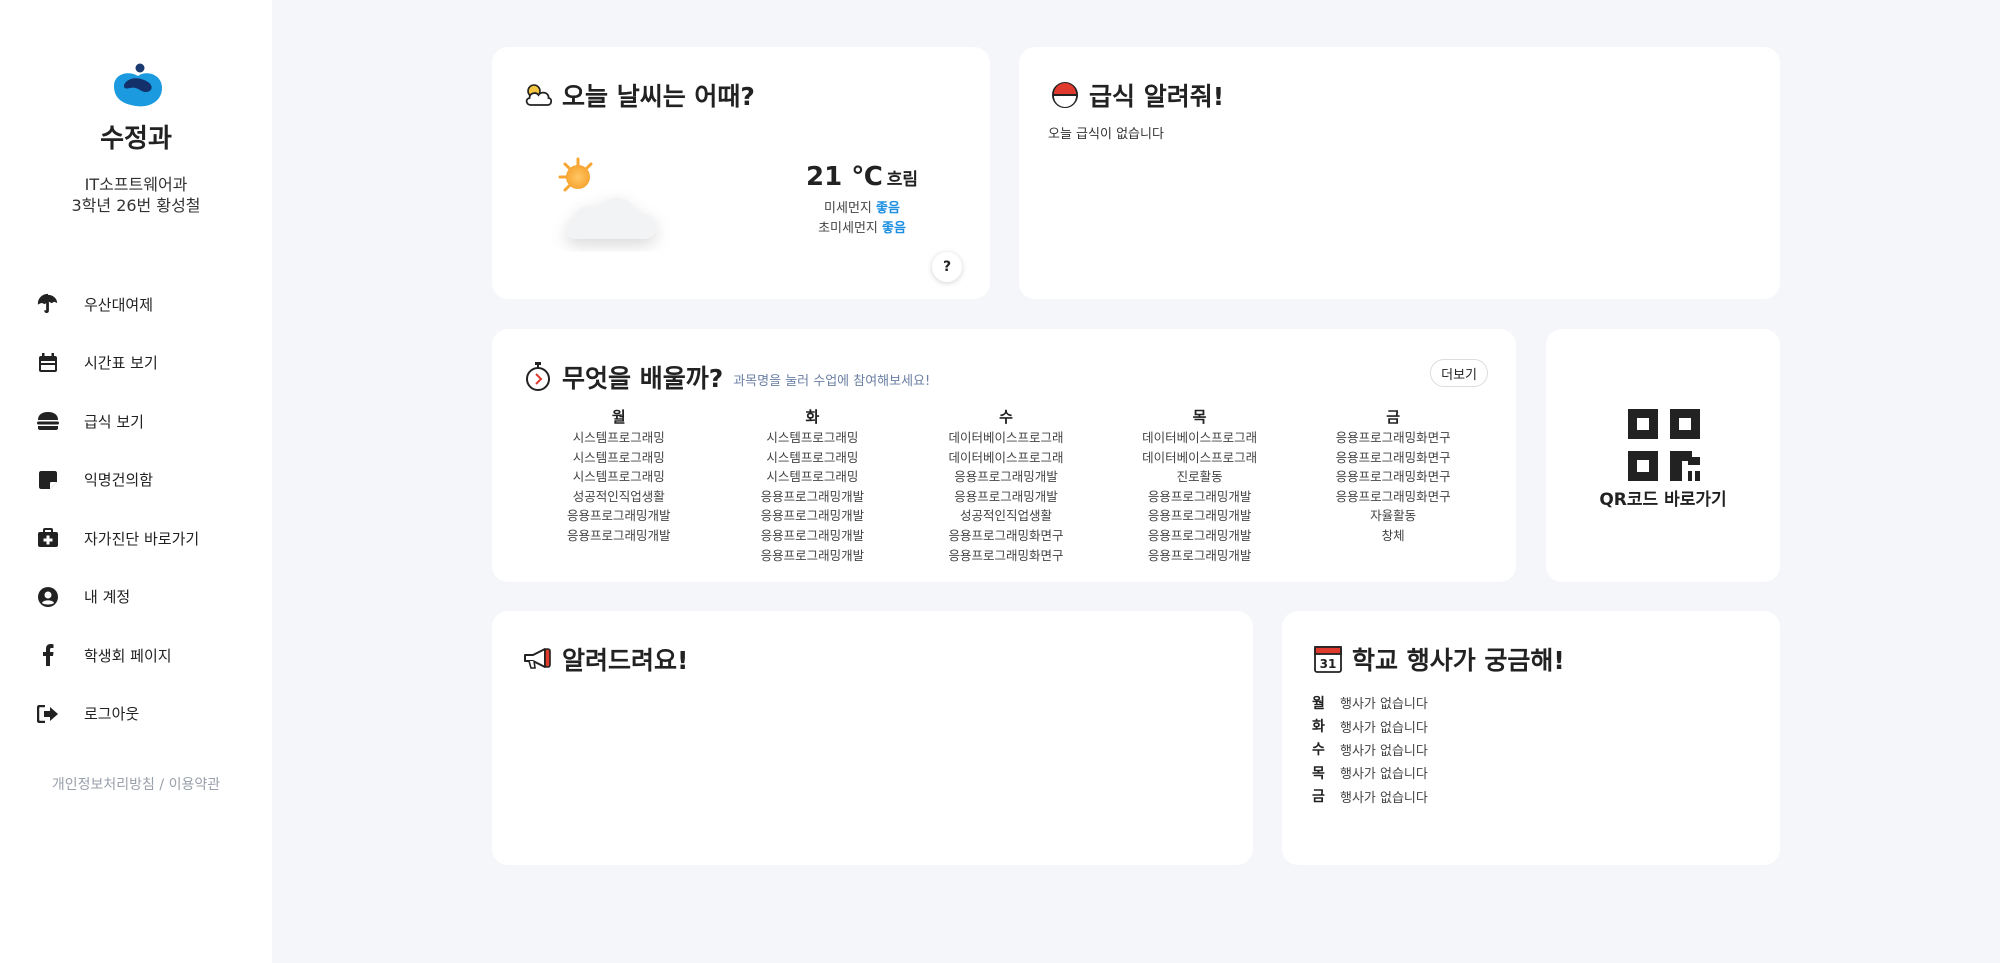 Image resolution: width=2000 pixels, height=963 pixels. I want to click on qr-code-icon, so click(1664, 445).